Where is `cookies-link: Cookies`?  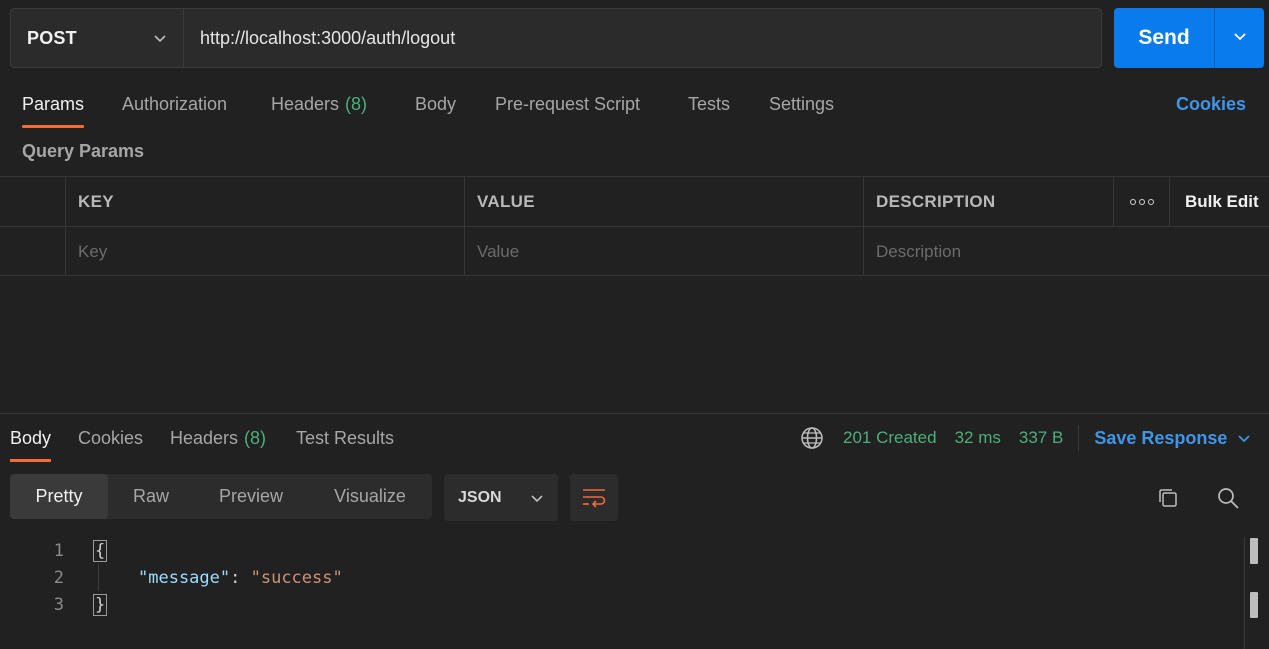
cookies-link: Cookies is located at coordinates (1211, 104).